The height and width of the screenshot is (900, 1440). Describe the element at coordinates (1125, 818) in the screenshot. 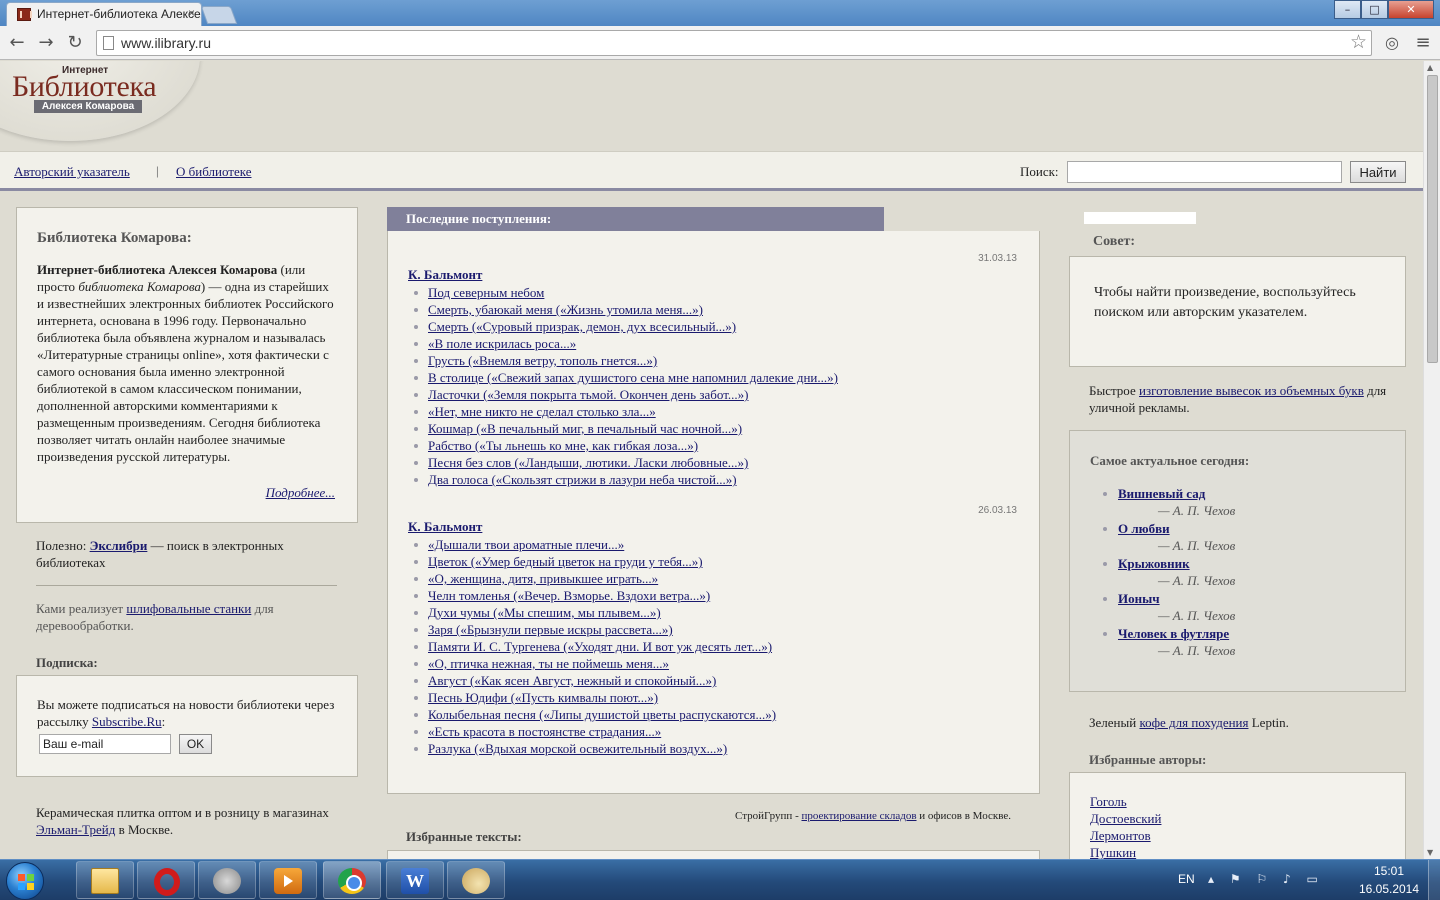

I see `author-link: Достоевский` at that location.